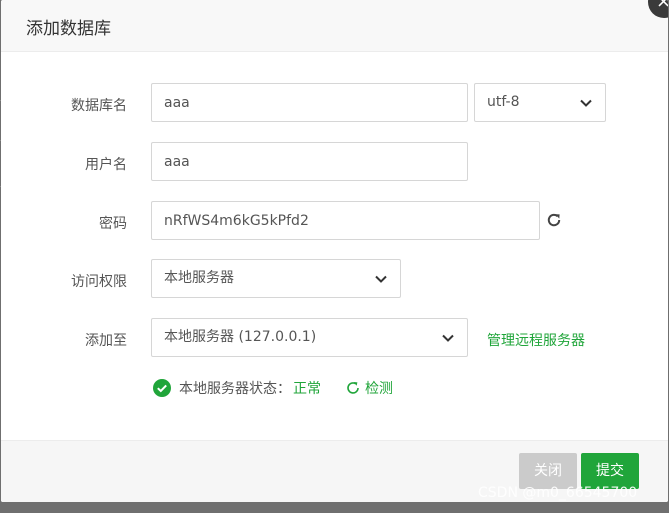 The width and height of the screenshot is (669, 513). I want to click on db-name-label: 数据库名, so click(99, 106).